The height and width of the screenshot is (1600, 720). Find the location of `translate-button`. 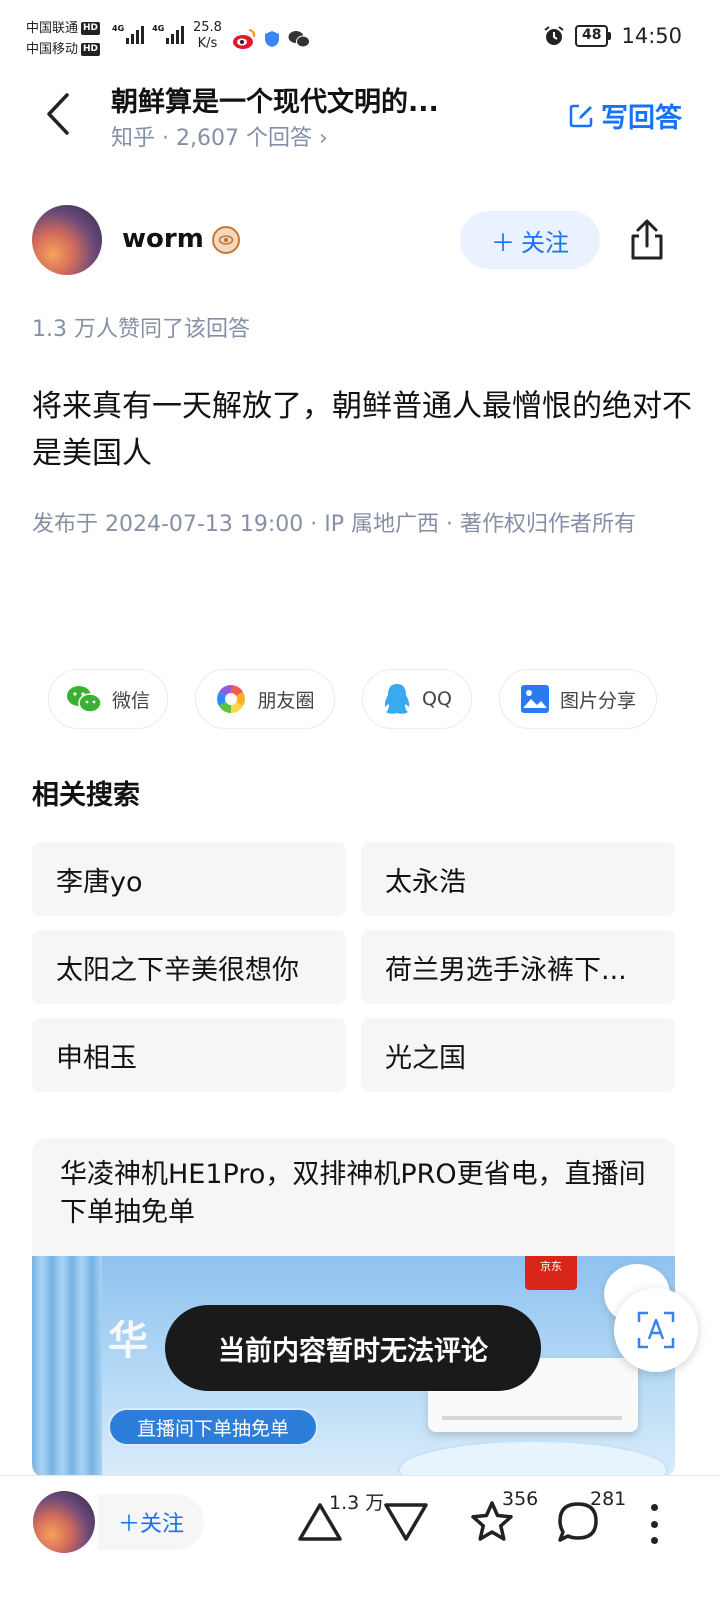

translate-button is located at coordinates (656, 1330).